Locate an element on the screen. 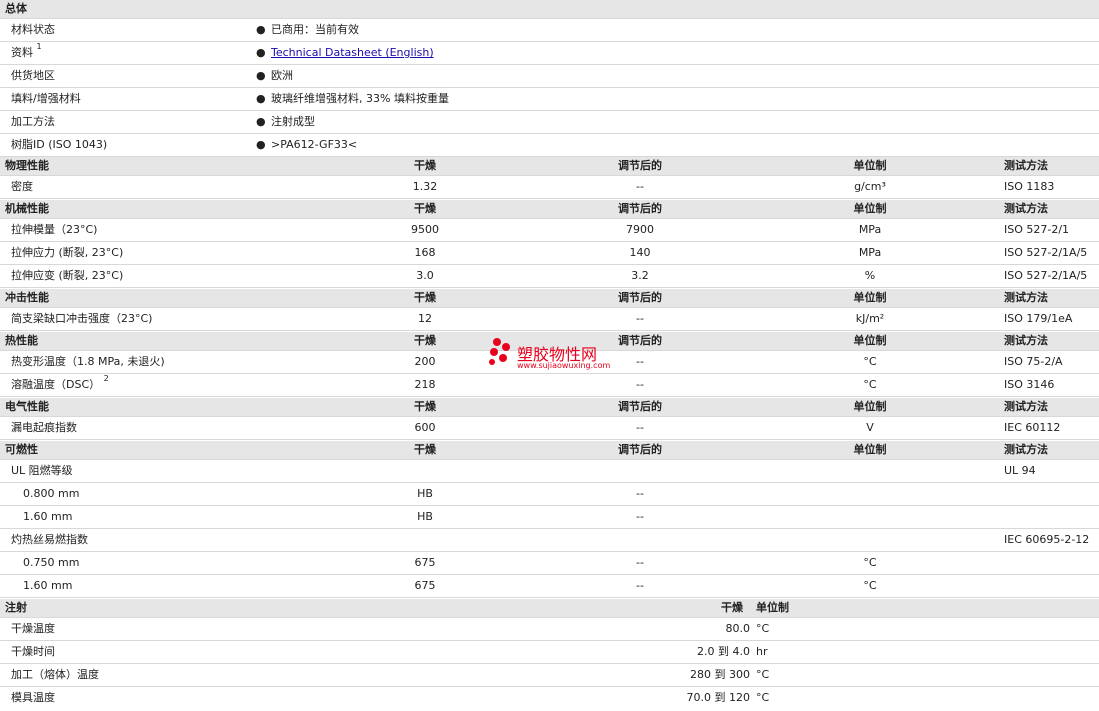  watermark-logo-icon is located at coordinates (499, 351).